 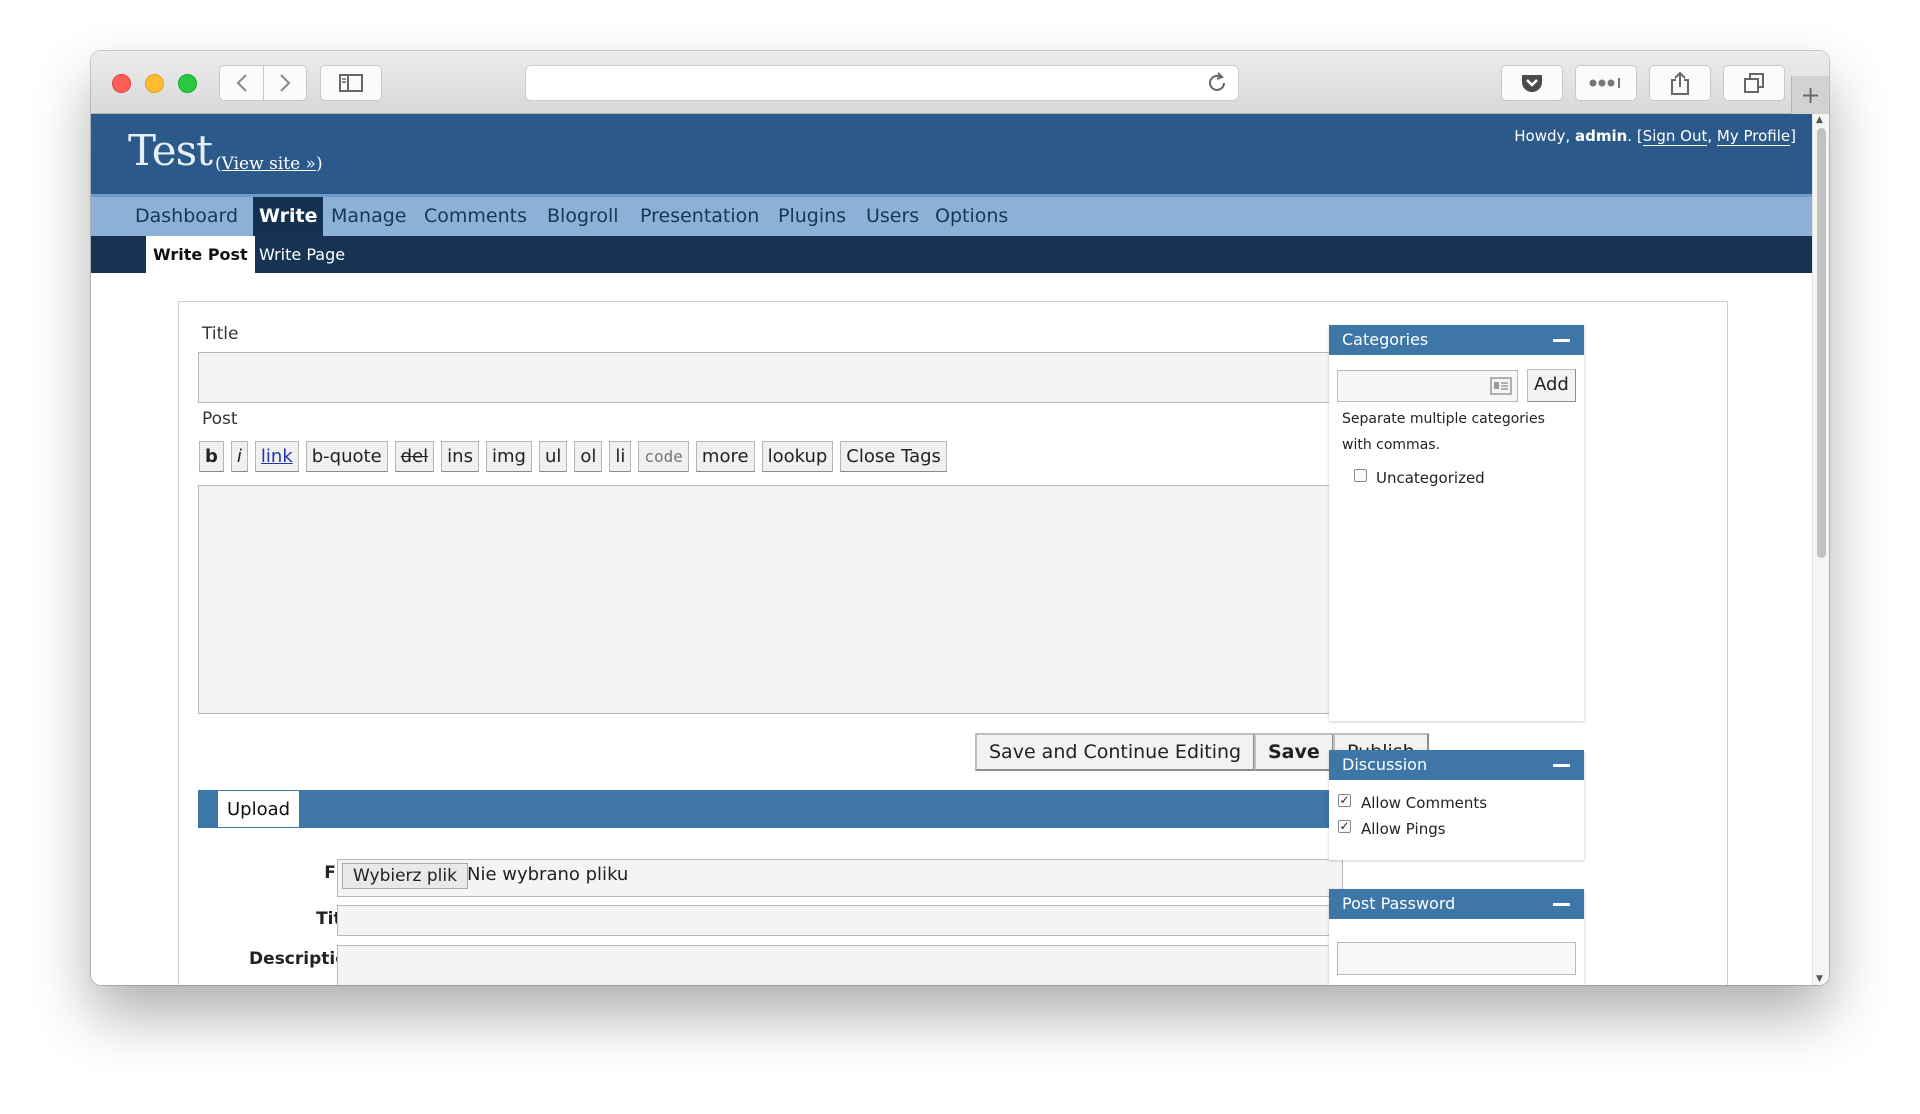 What do you see at coordinates (840, 878) in the screenshot?
I see `file-input: Wybierz plik Nie wybrano pliku` at bounding box center [840, 878].